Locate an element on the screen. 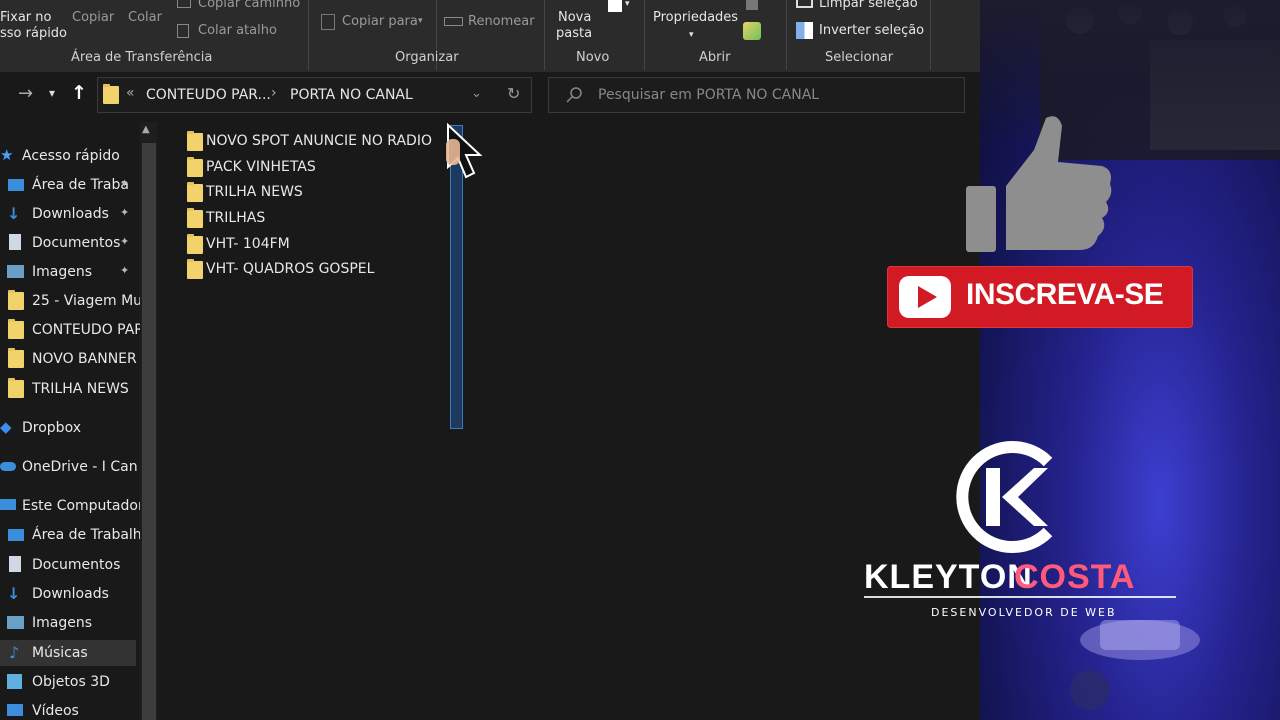 This screenshot has width=1280, height=720. nav-scrollbar-thumb is located at coordinates (149, 431).